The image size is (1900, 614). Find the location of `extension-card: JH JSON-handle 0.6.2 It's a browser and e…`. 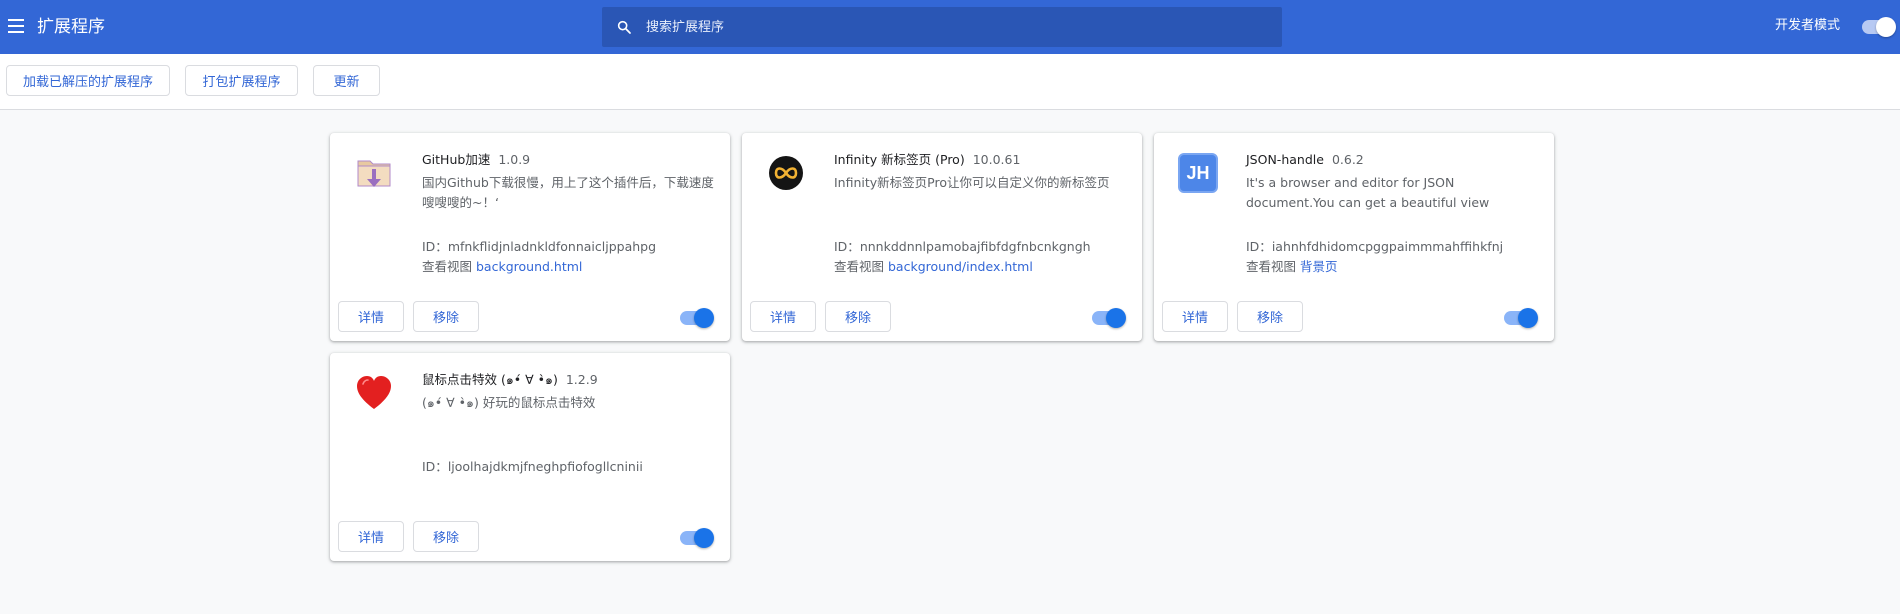

extension-card: JH JSON-handle 0.6.2 It's a browser and e… is located at coordinates (1354, 237).